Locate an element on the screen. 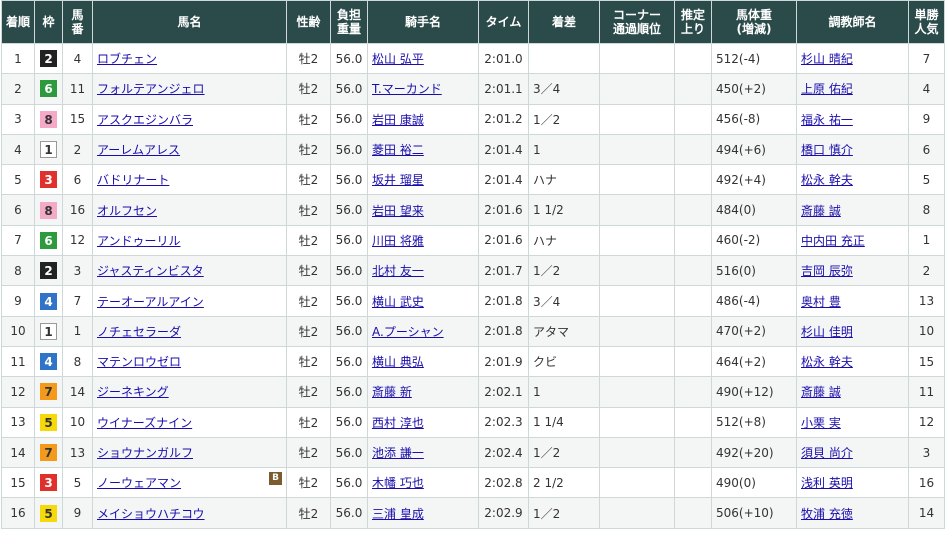  waku-cell: 8 is located at coordinates (48, 210).